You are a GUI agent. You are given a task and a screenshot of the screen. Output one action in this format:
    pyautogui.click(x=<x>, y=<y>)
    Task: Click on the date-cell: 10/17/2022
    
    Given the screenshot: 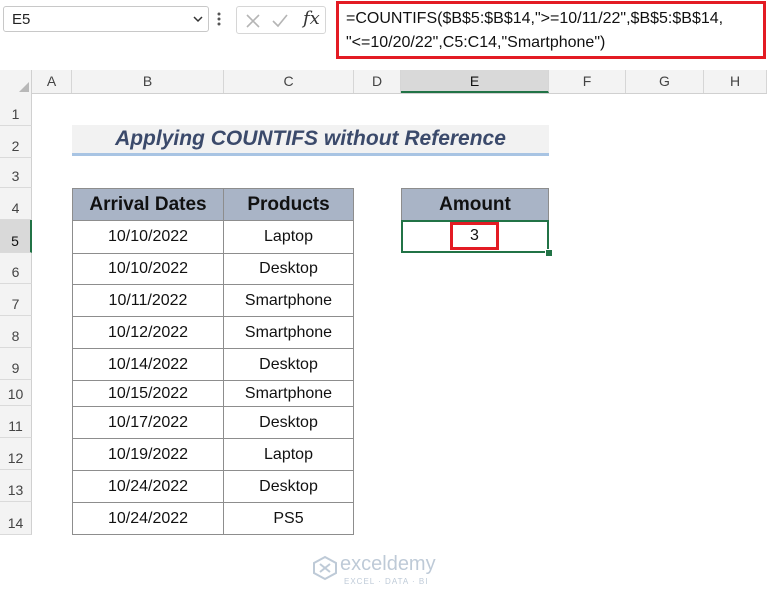 What is the action you would take?
    pyautogui.click(x=148, y=422)
    